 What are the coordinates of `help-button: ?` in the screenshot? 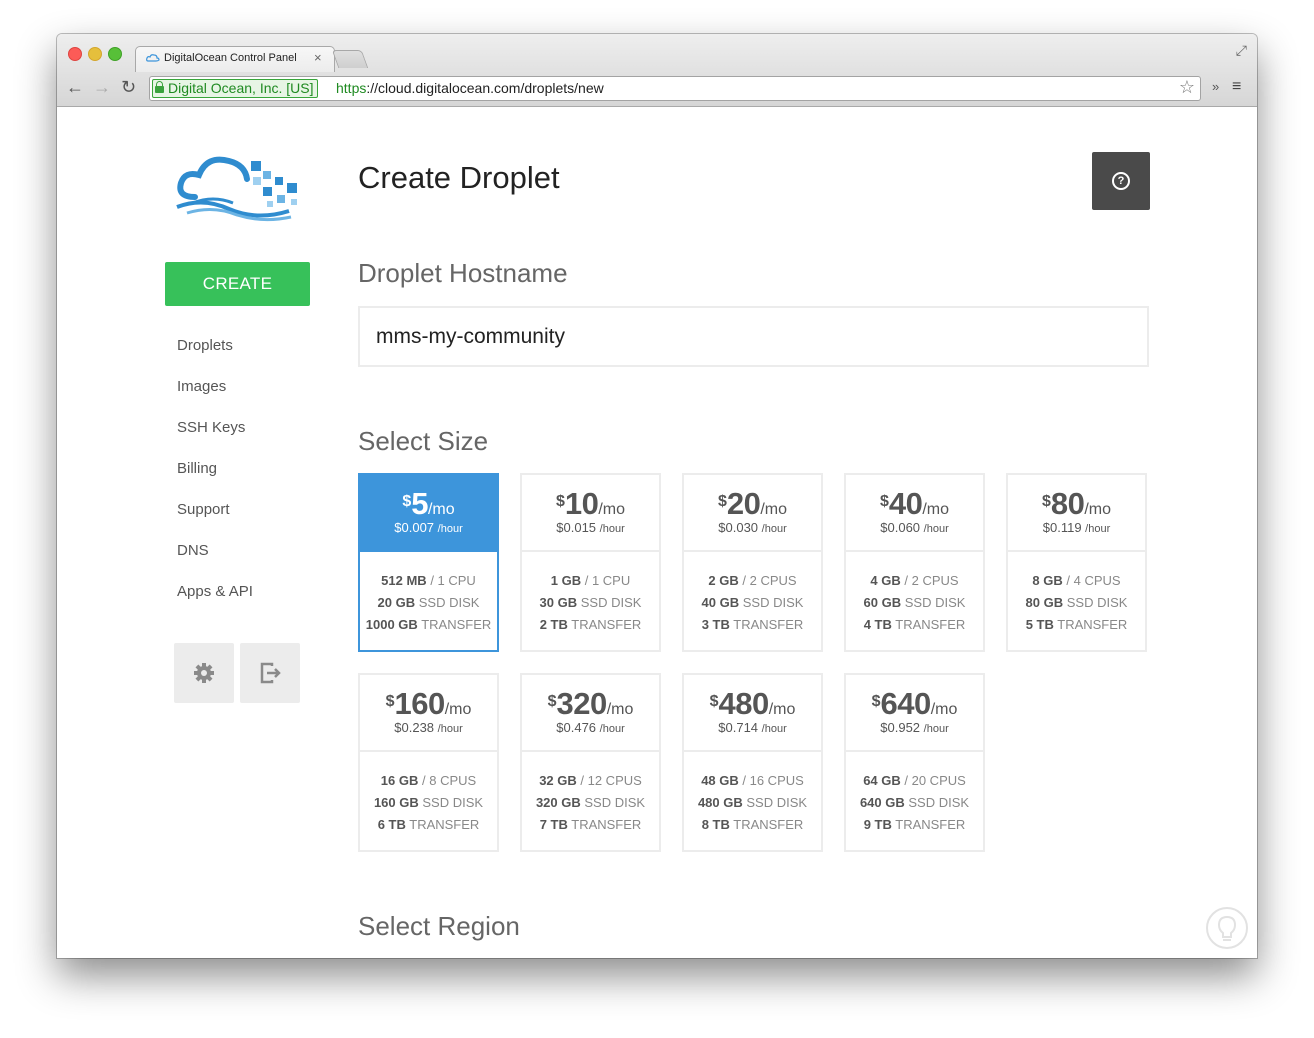 It's located at (1121, 181).